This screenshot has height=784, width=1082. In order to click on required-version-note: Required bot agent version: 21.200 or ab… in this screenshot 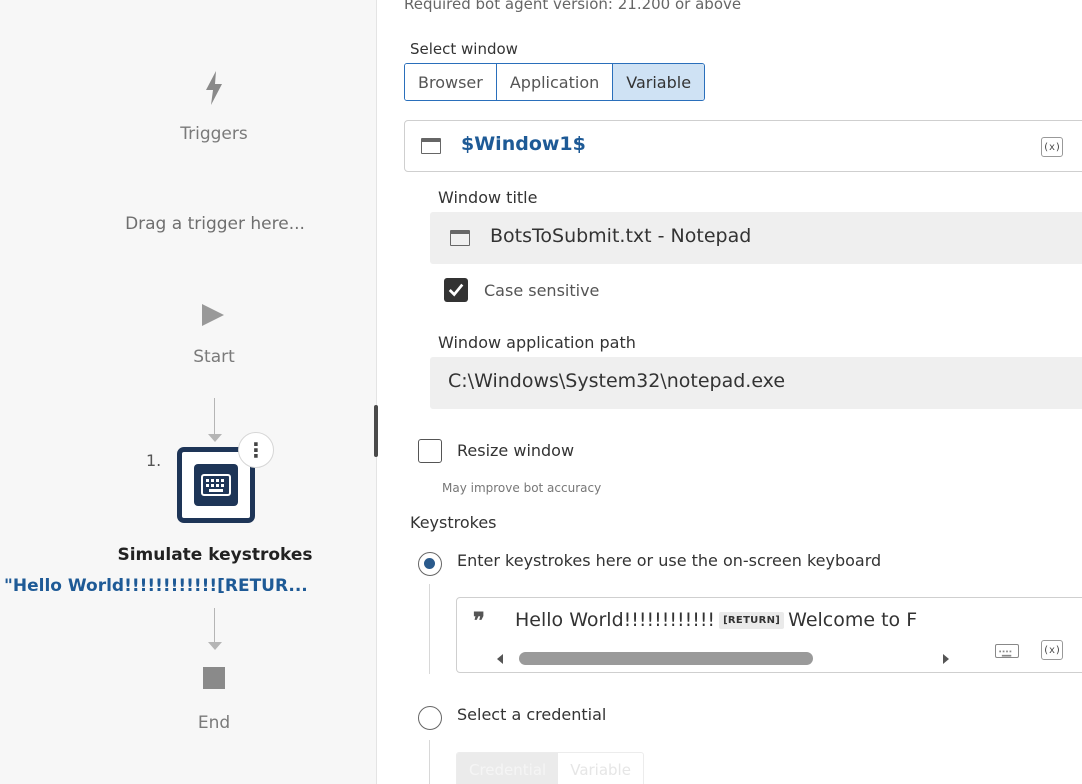, I will do `click(573, 6)`.